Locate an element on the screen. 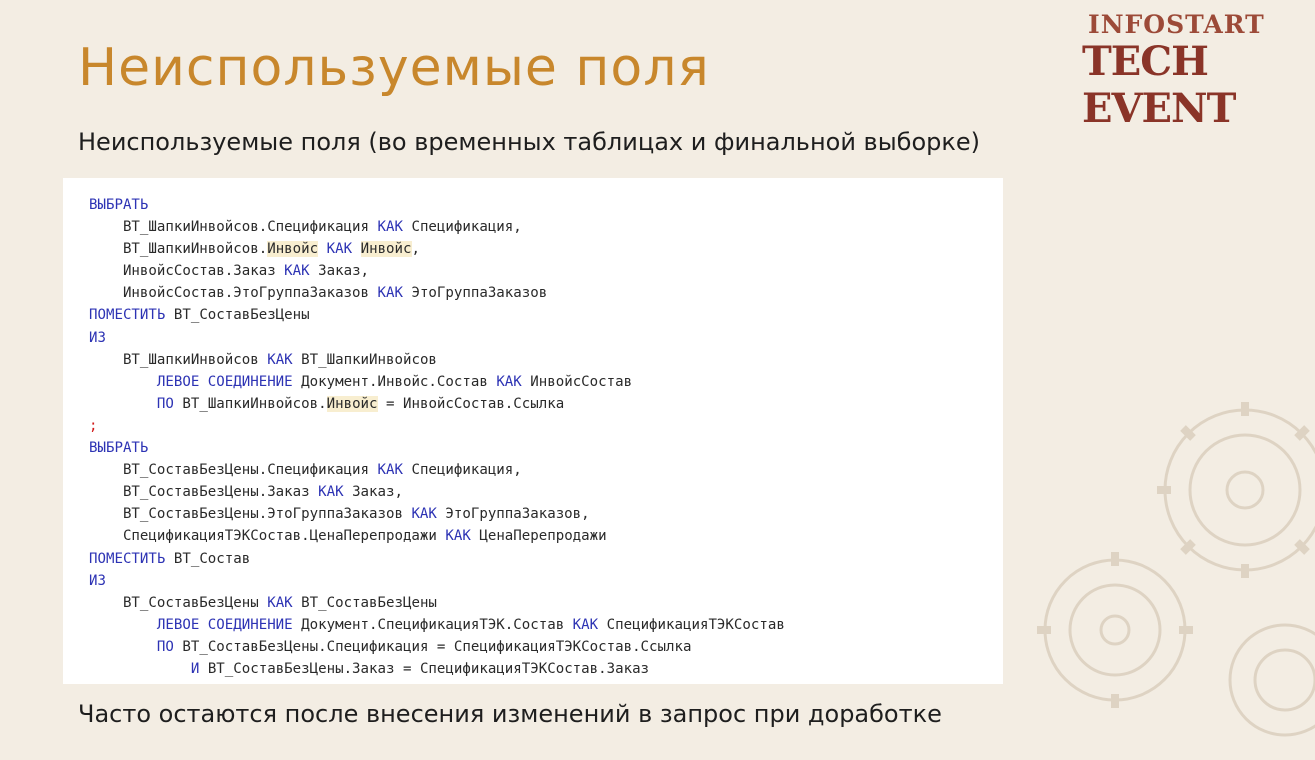 This screenshot has width=1315, height=760. code-line: ПОМЕСТИТЬ ВТ_СоставБезЦены is located at coordinates (437, 315).